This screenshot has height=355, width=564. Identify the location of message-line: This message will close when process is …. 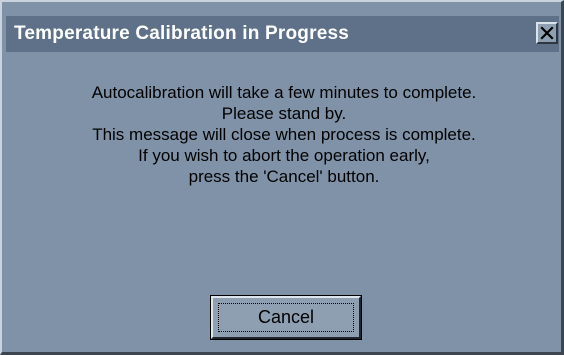
(284, 134).